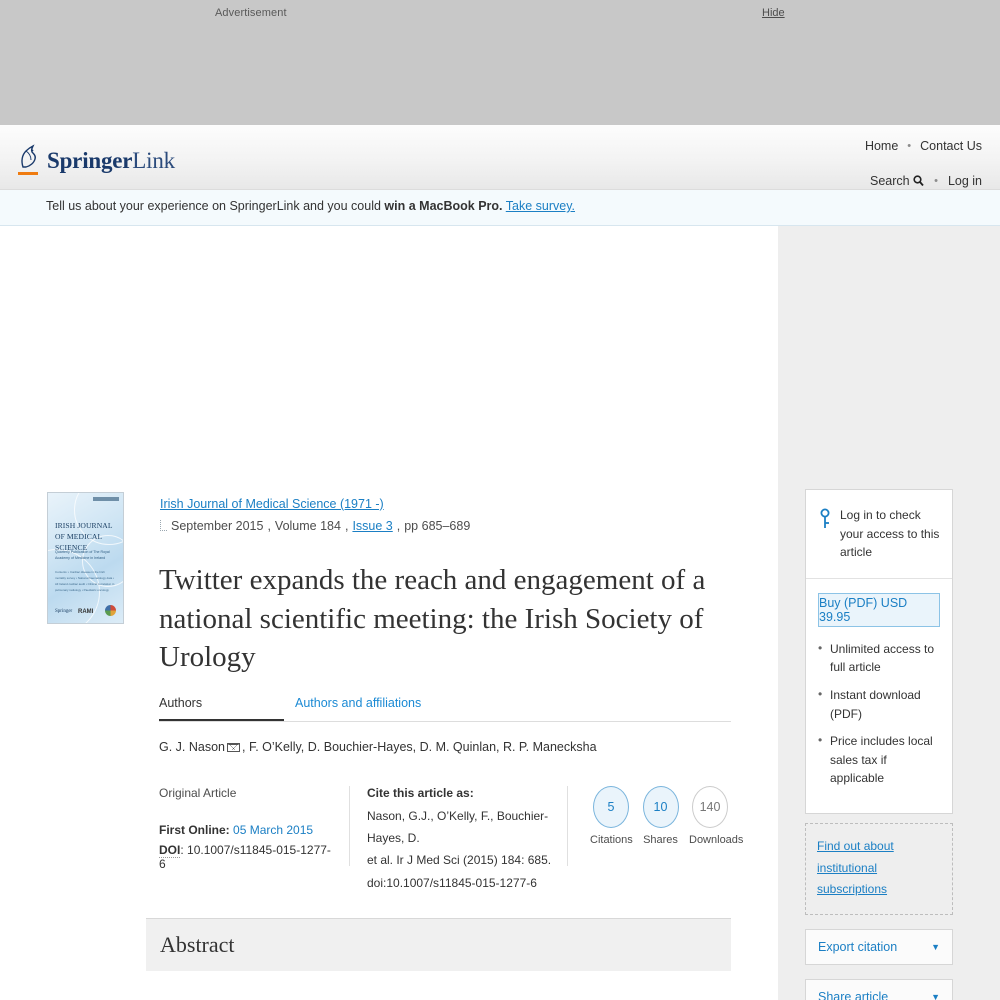 The width and height of the screenshot is (1000, 1000). What do you see at coordinates (163, 525) in the screenshot?
I see `breadcrumb-tree-icon` at bounding box center [163, 525].